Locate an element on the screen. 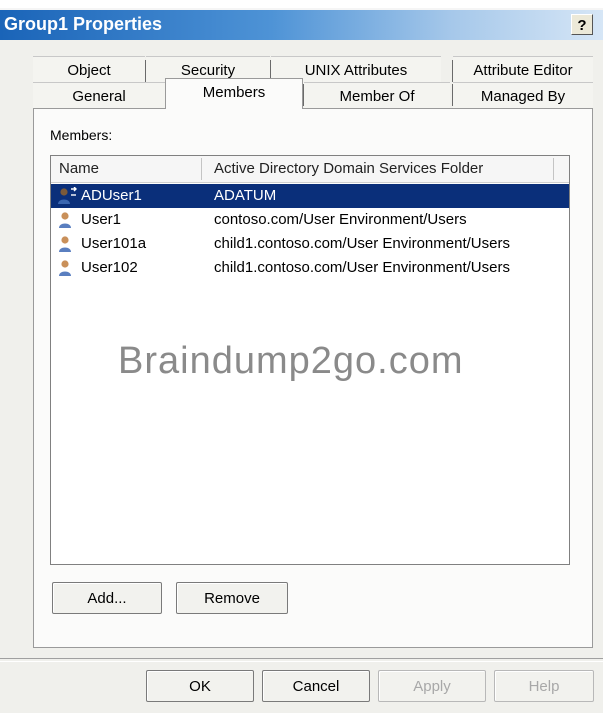  window-title: Group1 Properties is located at coordinates (83, 24).